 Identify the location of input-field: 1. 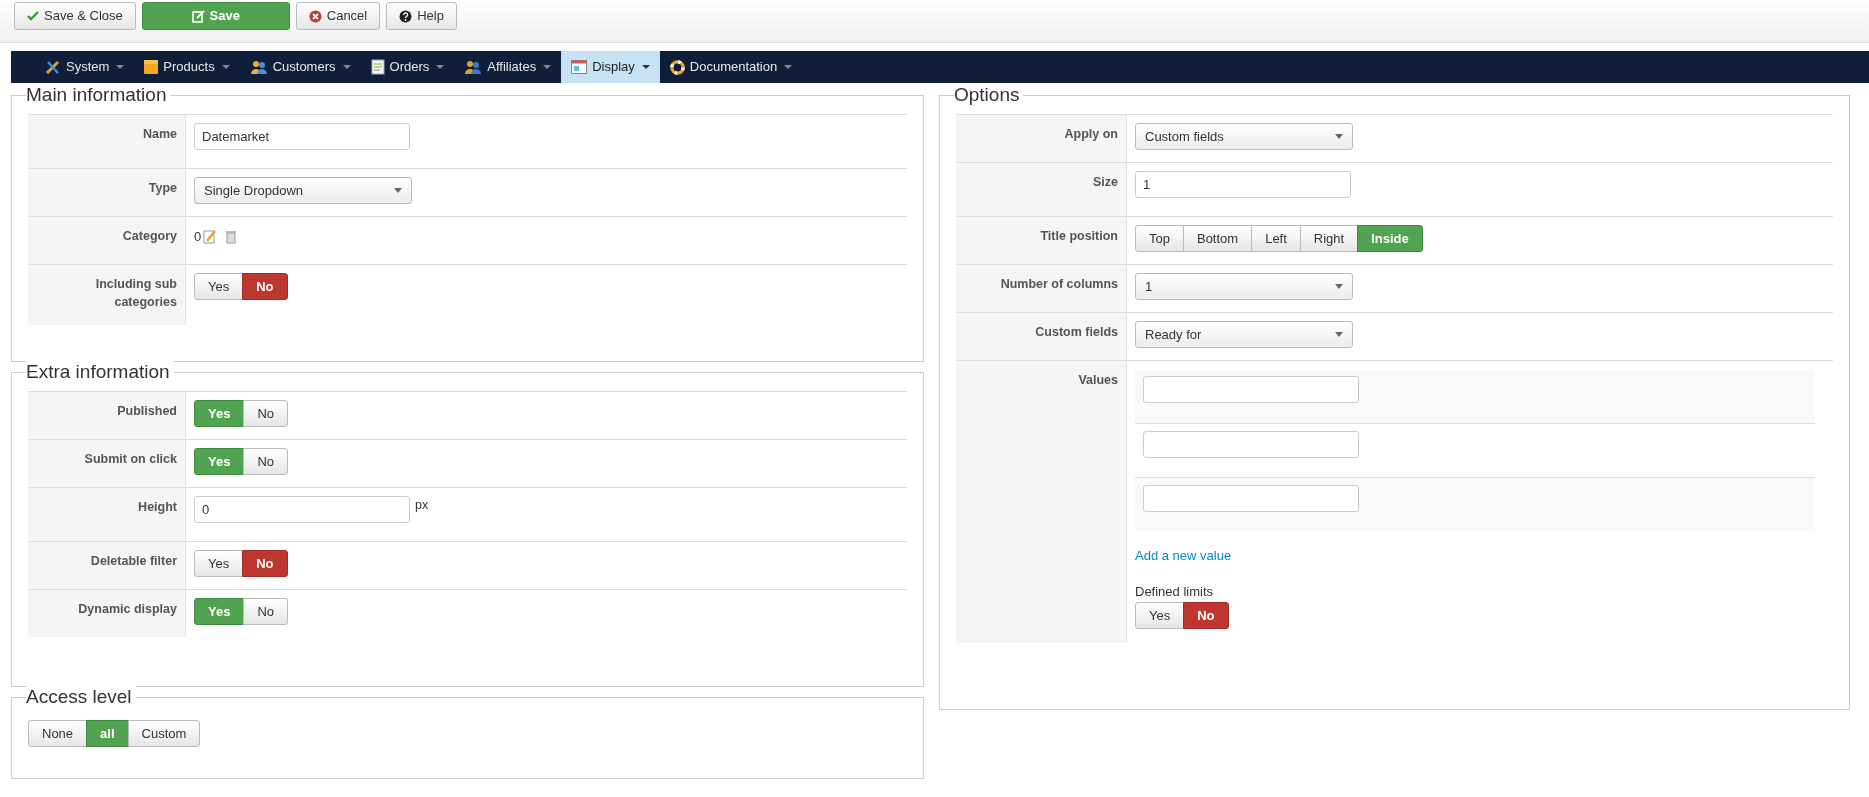
(1243, 184).